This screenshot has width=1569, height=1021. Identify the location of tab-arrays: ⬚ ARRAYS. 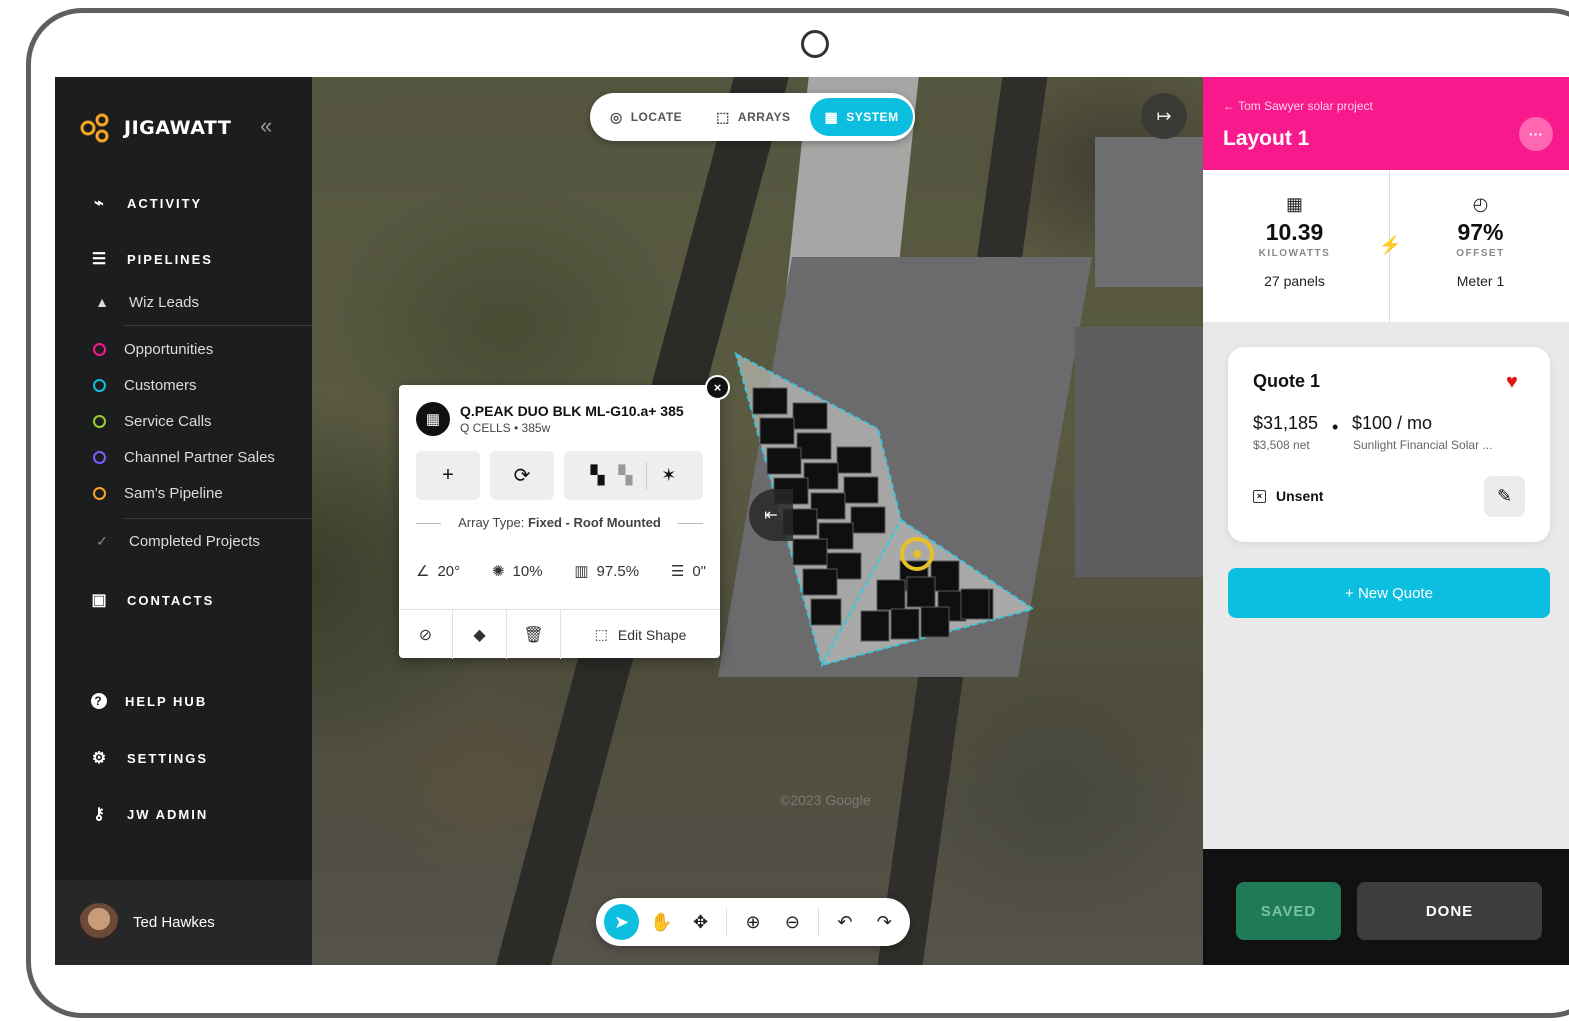
(753, 117).